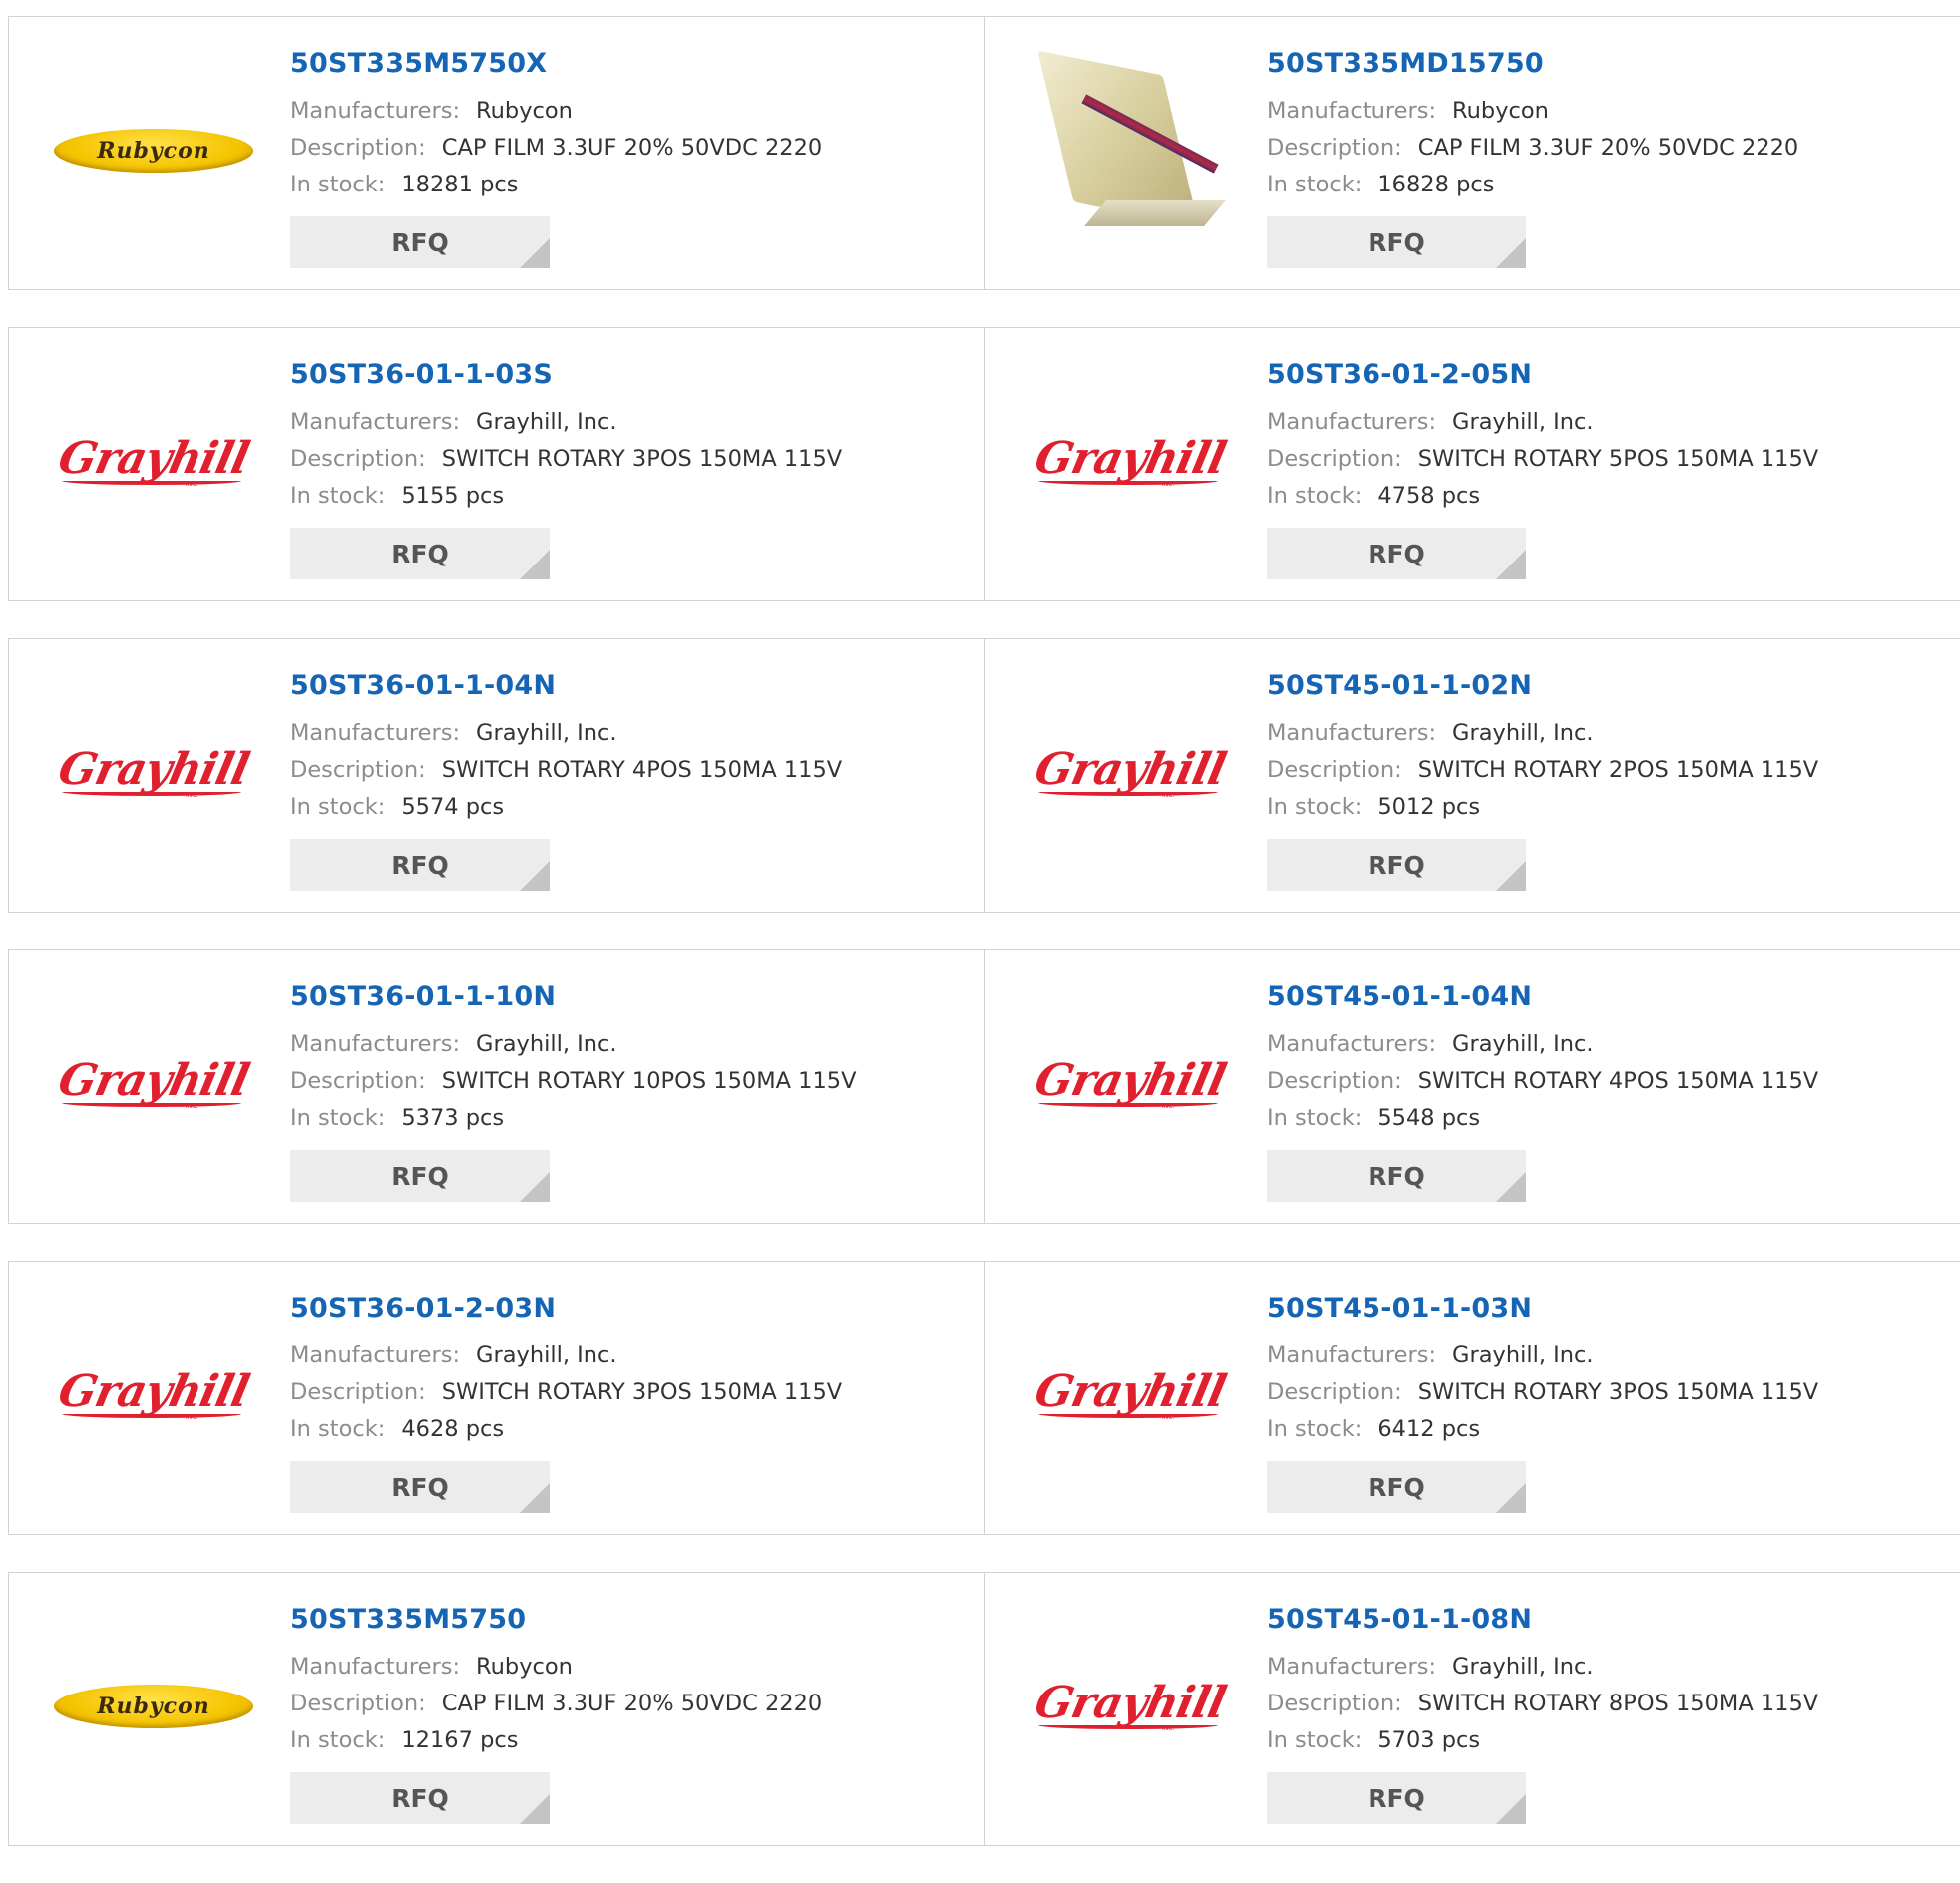 This screenshot has width=1960, height=1883. What do you see at coordinates (984, 1709) in the screenshot?
I see `product-row: Rubycon 50ST335M5750 Manufacturers` at bounding box center [984, 1709].